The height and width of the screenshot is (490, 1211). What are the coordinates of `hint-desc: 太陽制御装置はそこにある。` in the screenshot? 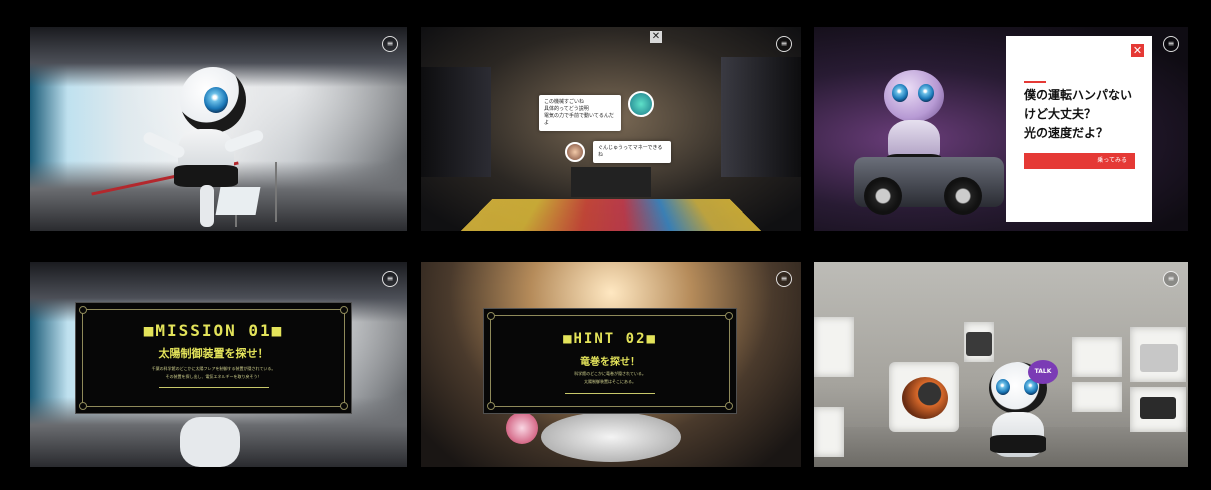 It's located at (610, 381).